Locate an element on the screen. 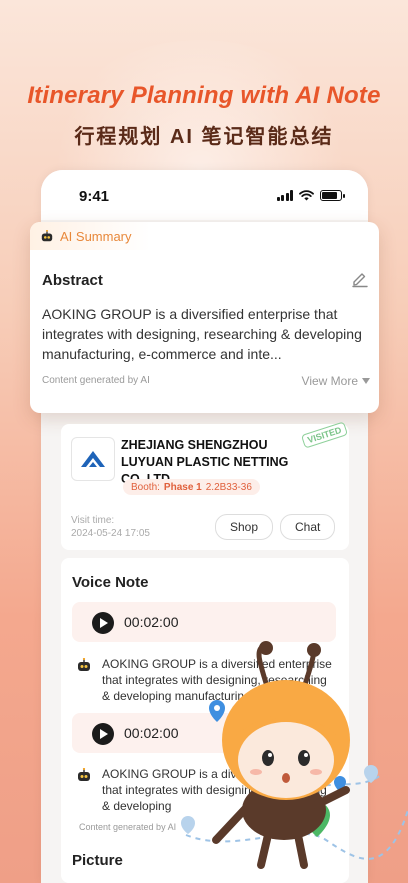 Image resolution: width=408 pixels, height=883 pixels. view-more-label: View More is located at coordinates (329, 381).